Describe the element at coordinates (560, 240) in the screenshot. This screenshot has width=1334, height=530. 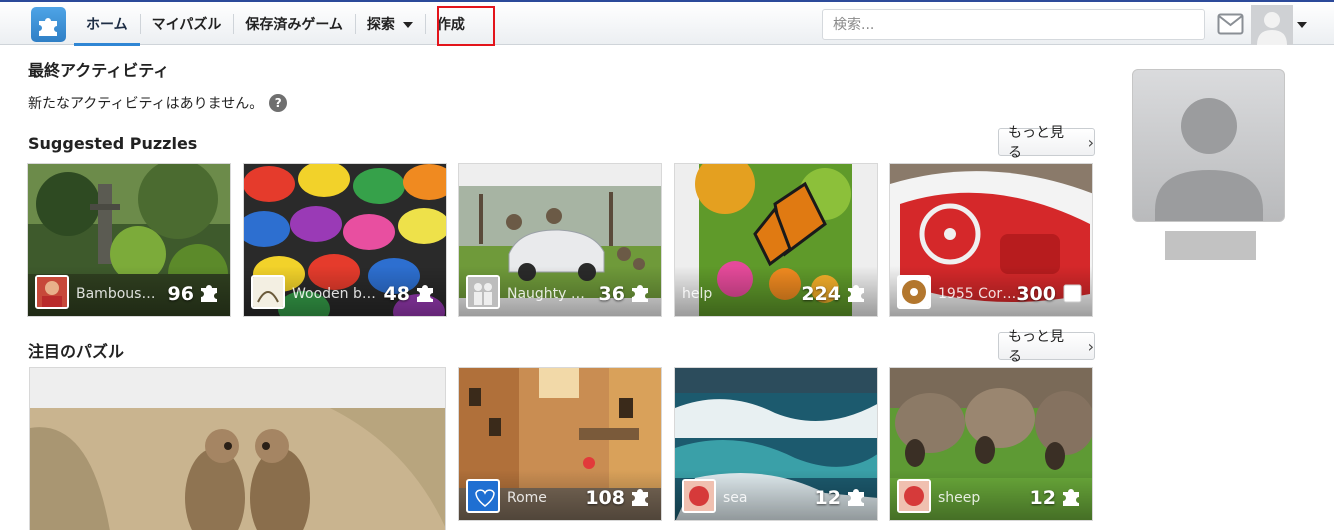
I see `puzzle-card: Naughty monkeys 36` at that location.